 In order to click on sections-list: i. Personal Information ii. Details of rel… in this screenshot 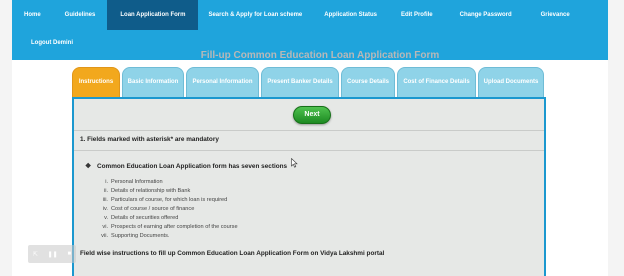, I will do `click(166, 209)`.